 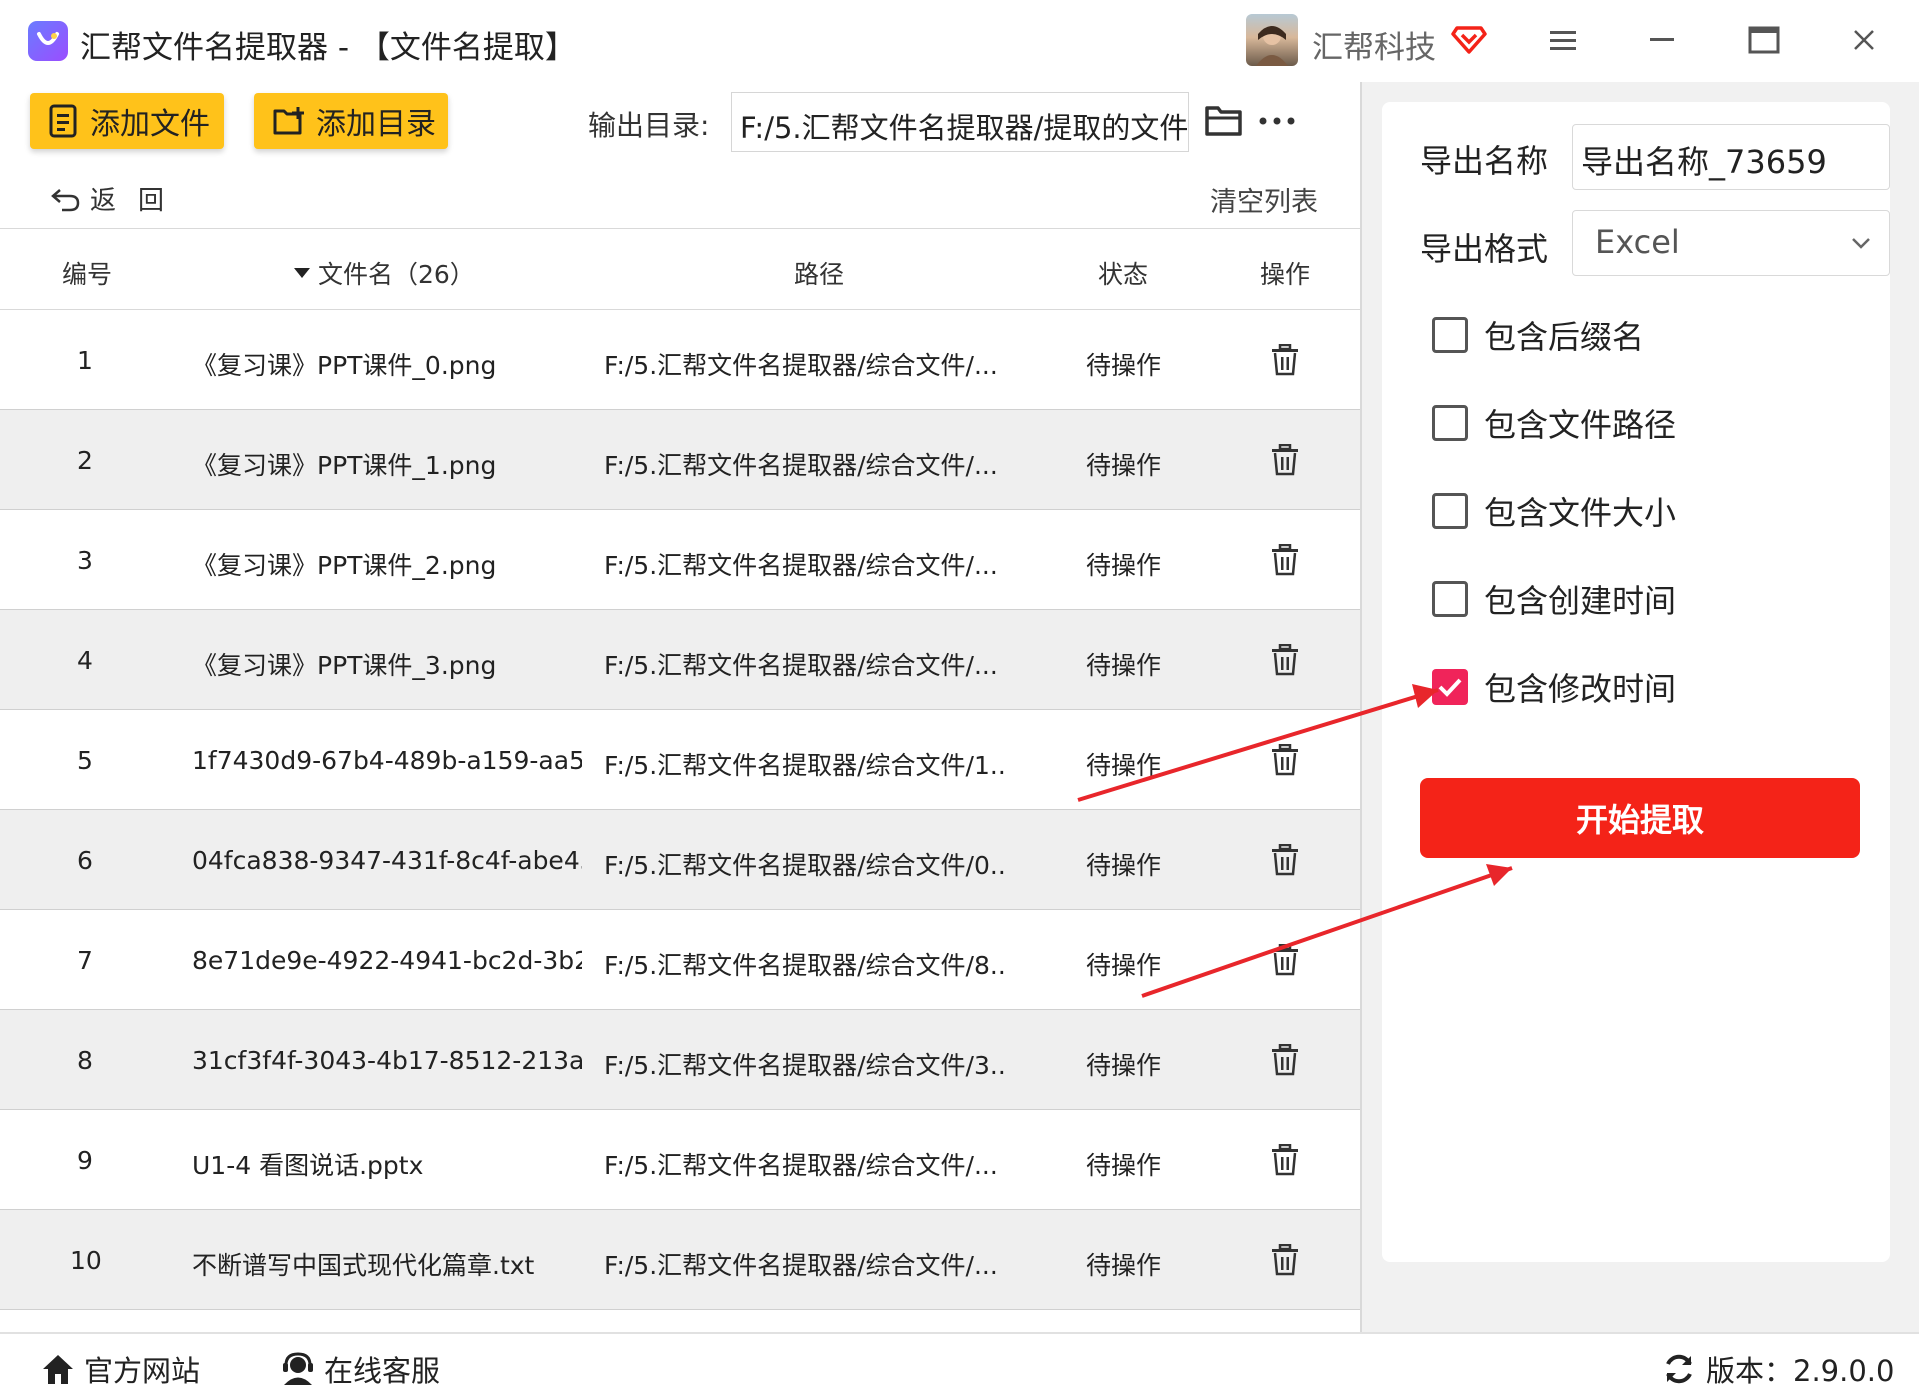 What do you see at coordinates (1861, 243) in the screenshot?
I see `chevron-down-icon` at bounding box center [1861, 243].